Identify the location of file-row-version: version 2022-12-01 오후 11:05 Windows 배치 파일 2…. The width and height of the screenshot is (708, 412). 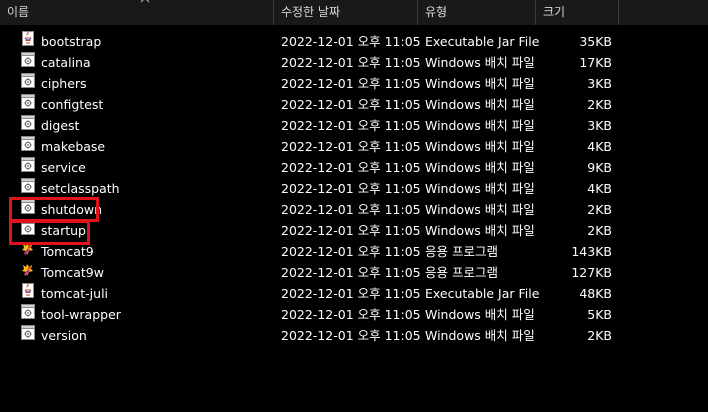
(354, 335).